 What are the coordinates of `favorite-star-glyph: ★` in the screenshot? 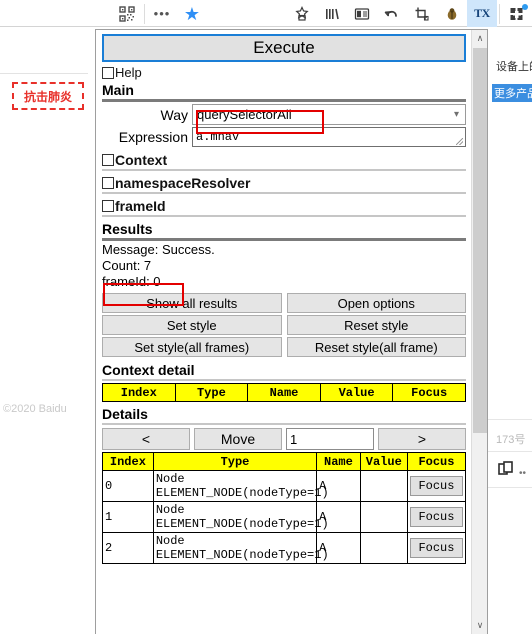 It's located at (192, 13).